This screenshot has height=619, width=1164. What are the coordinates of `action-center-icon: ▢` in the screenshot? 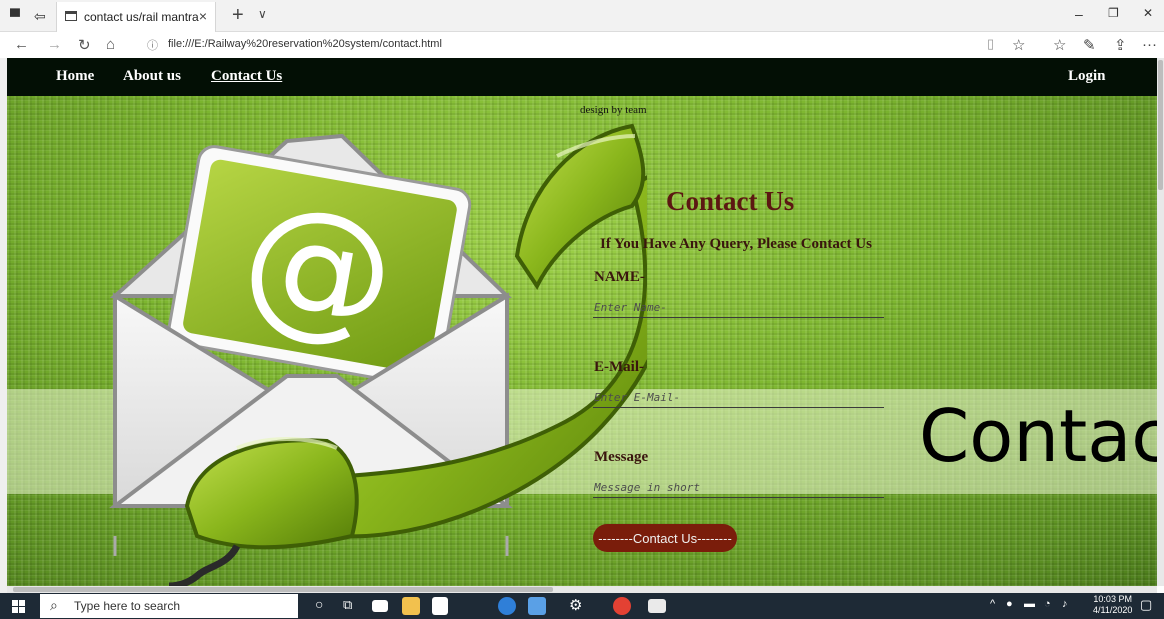 It's located at (1146, 605).